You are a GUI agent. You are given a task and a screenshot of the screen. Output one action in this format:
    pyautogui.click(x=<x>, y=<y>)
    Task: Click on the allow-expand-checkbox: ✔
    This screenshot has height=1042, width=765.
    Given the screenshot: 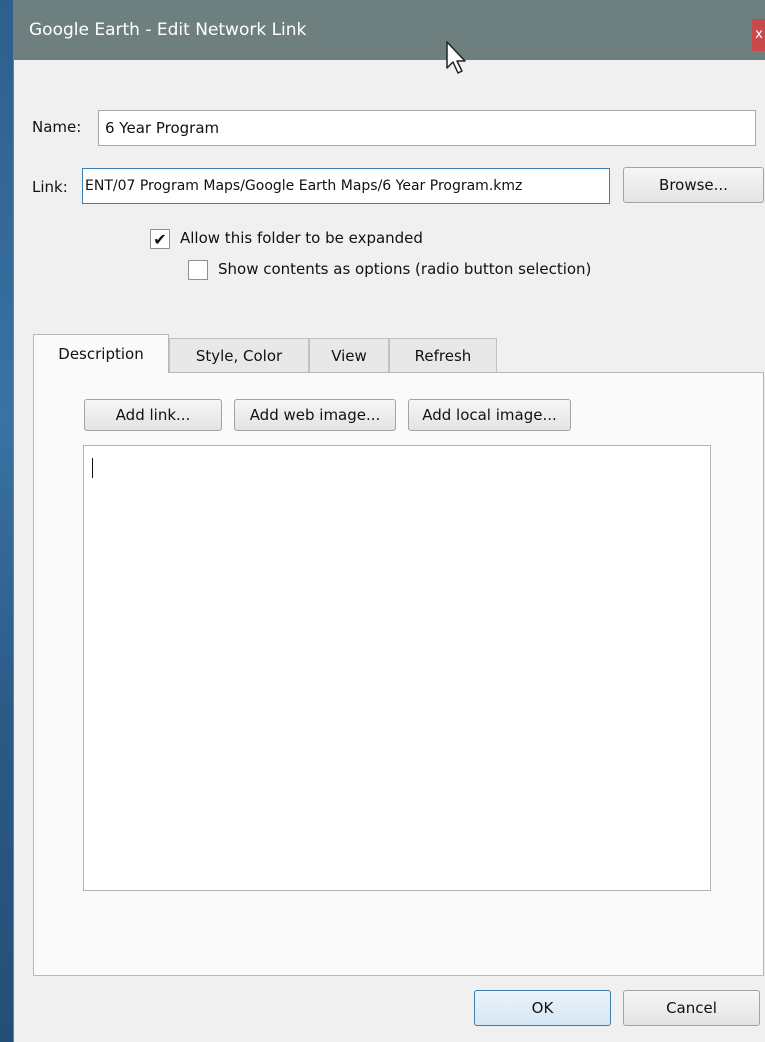 What is the action you would take?
    pyautogui.click(x=160, y=239)
    